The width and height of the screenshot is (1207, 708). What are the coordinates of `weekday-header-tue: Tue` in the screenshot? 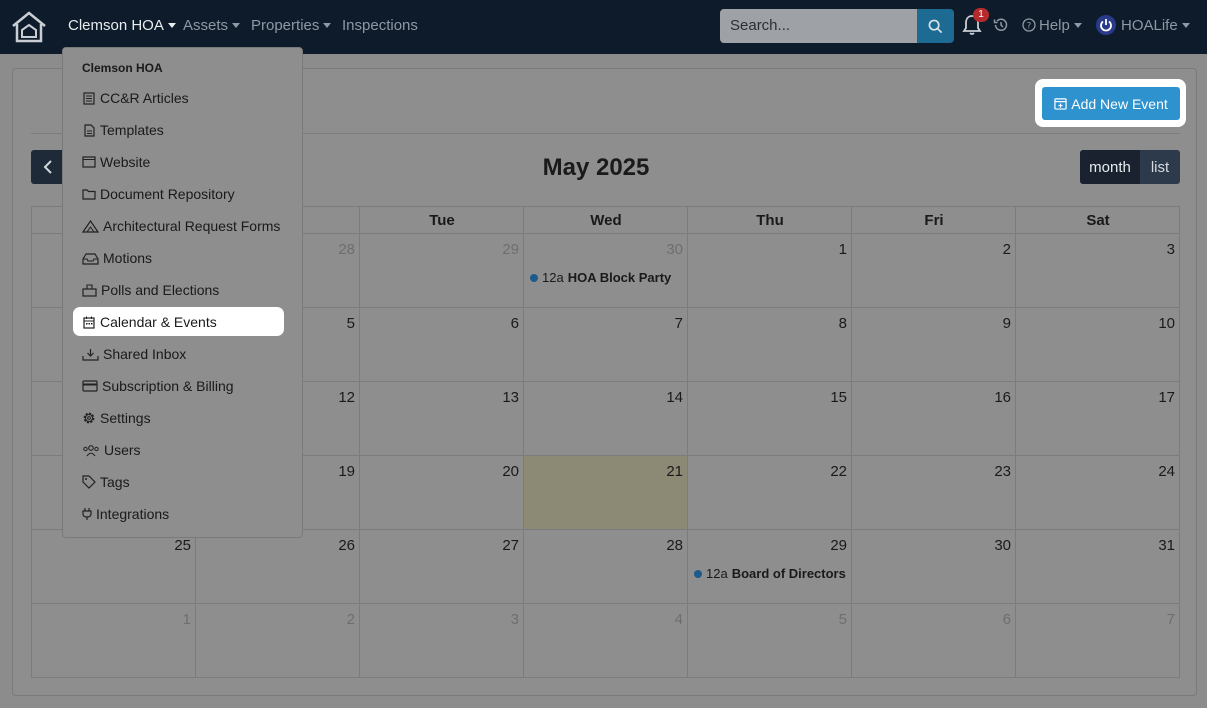 It's located at (442, 220).